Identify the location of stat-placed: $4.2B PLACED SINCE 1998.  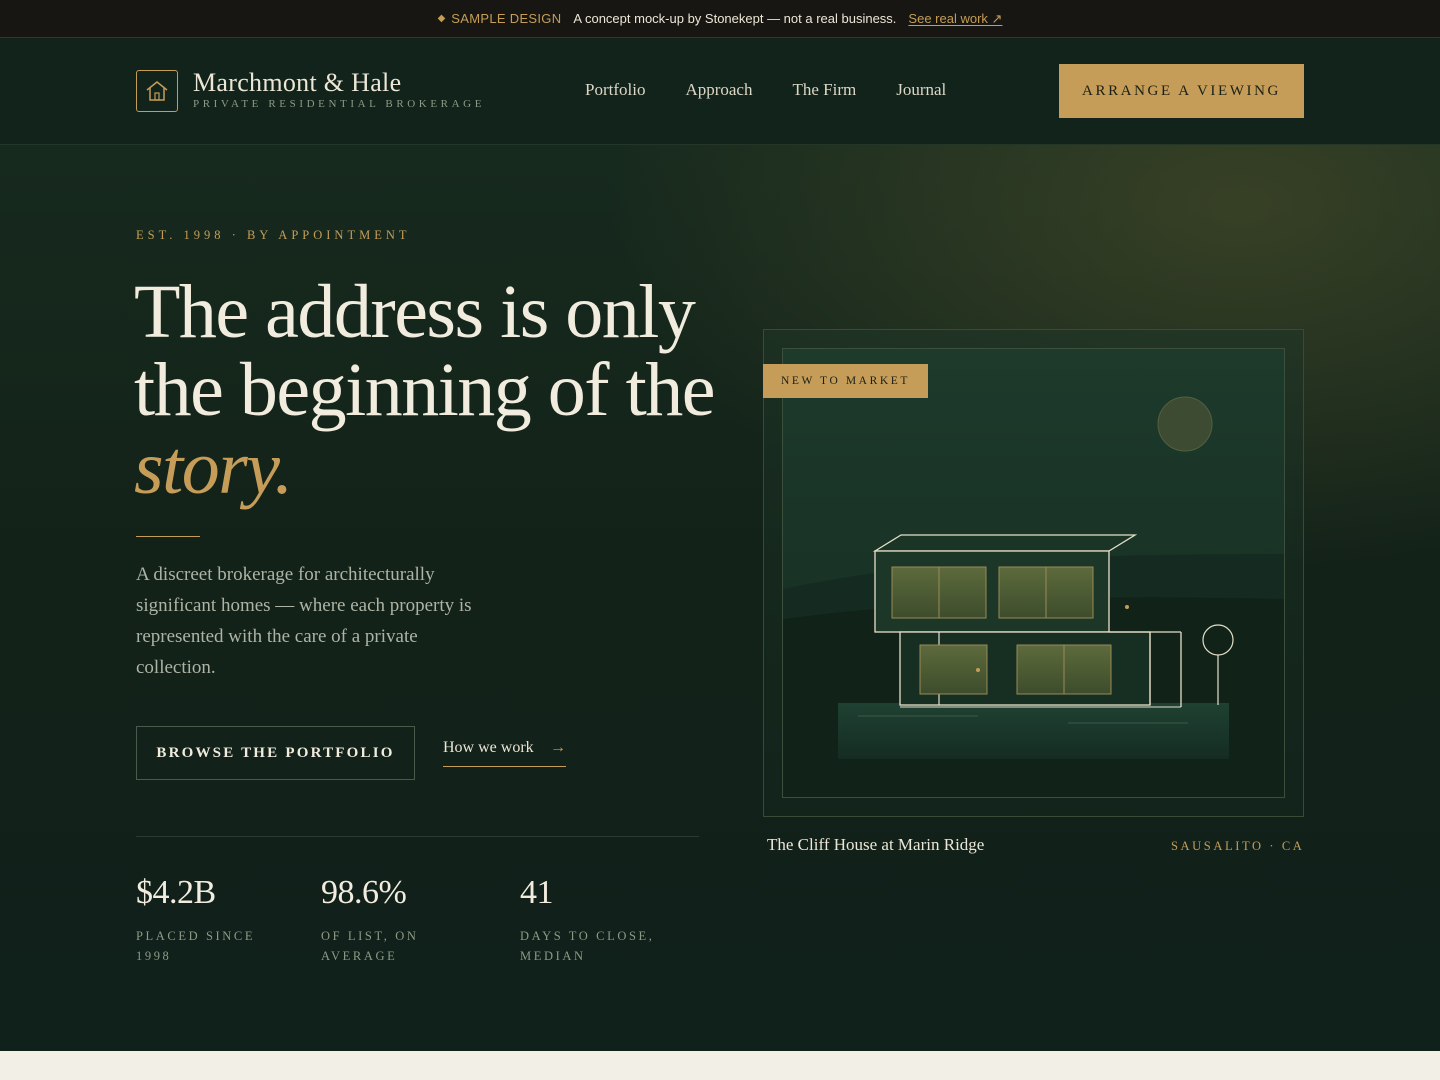
(211, 920).